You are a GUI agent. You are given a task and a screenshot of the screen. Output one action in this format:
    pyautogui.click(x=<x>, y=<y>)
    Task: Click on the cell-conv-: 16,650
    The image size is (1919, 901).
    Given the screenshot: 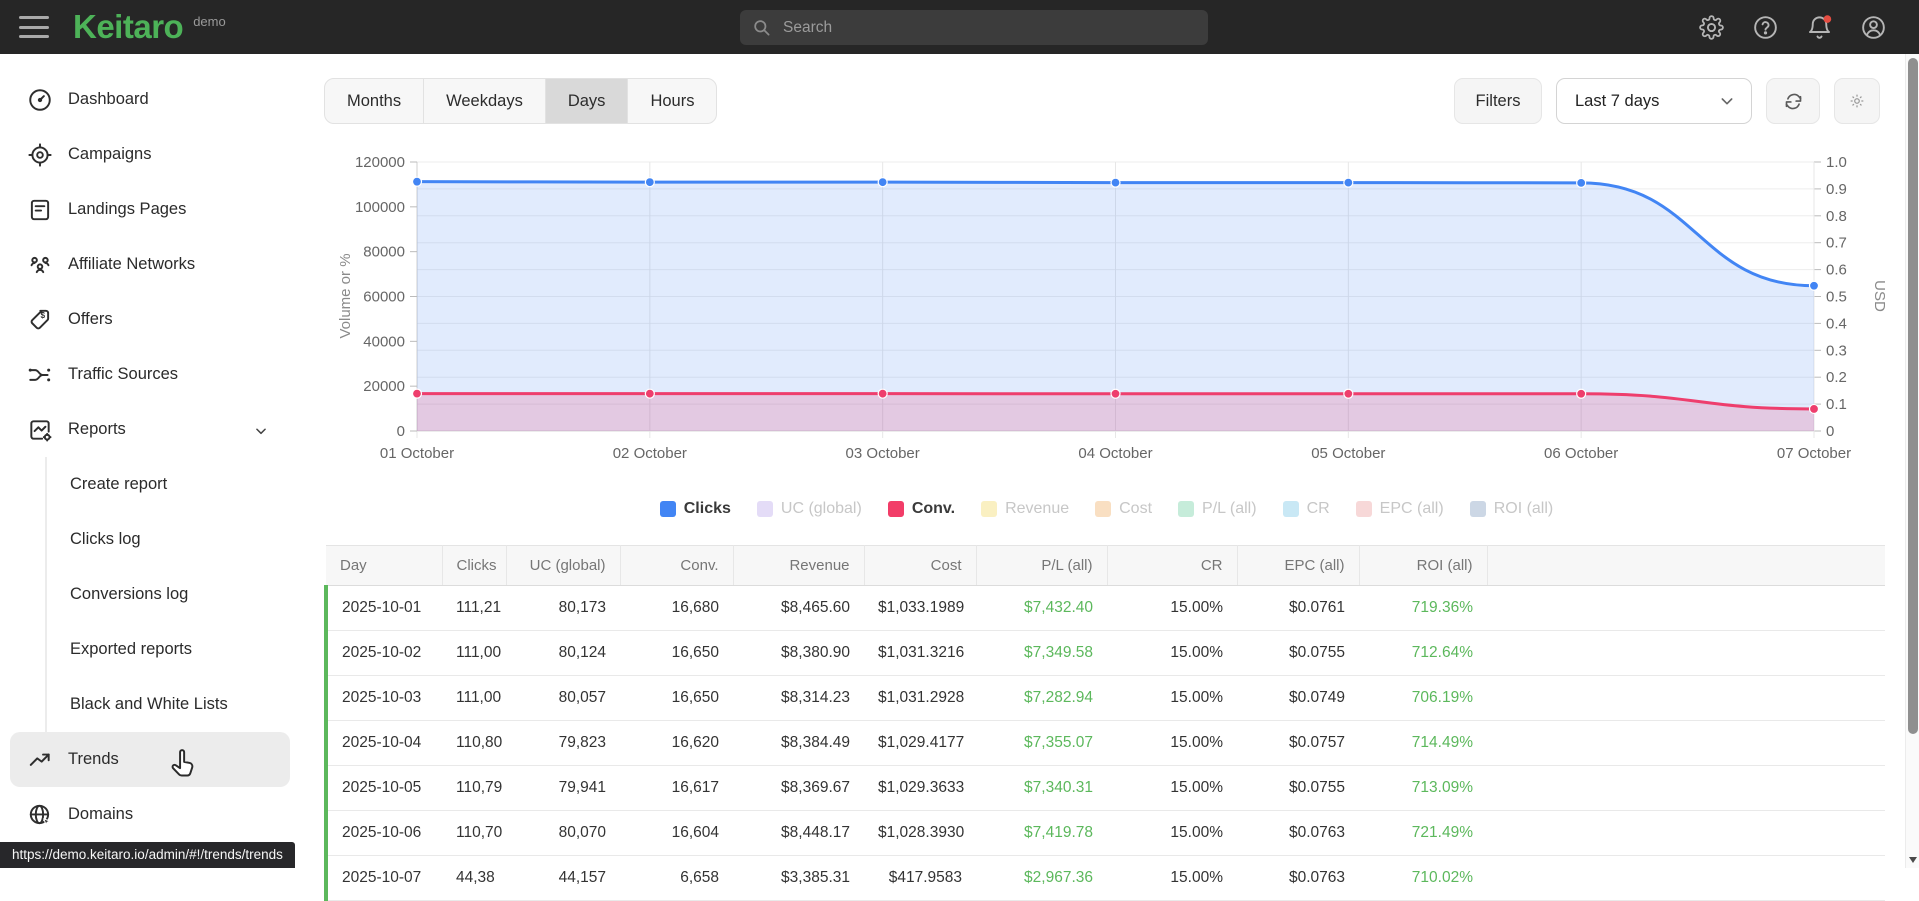 What is the action you would take?
    pyautogui.click(x=676, y=698)
    